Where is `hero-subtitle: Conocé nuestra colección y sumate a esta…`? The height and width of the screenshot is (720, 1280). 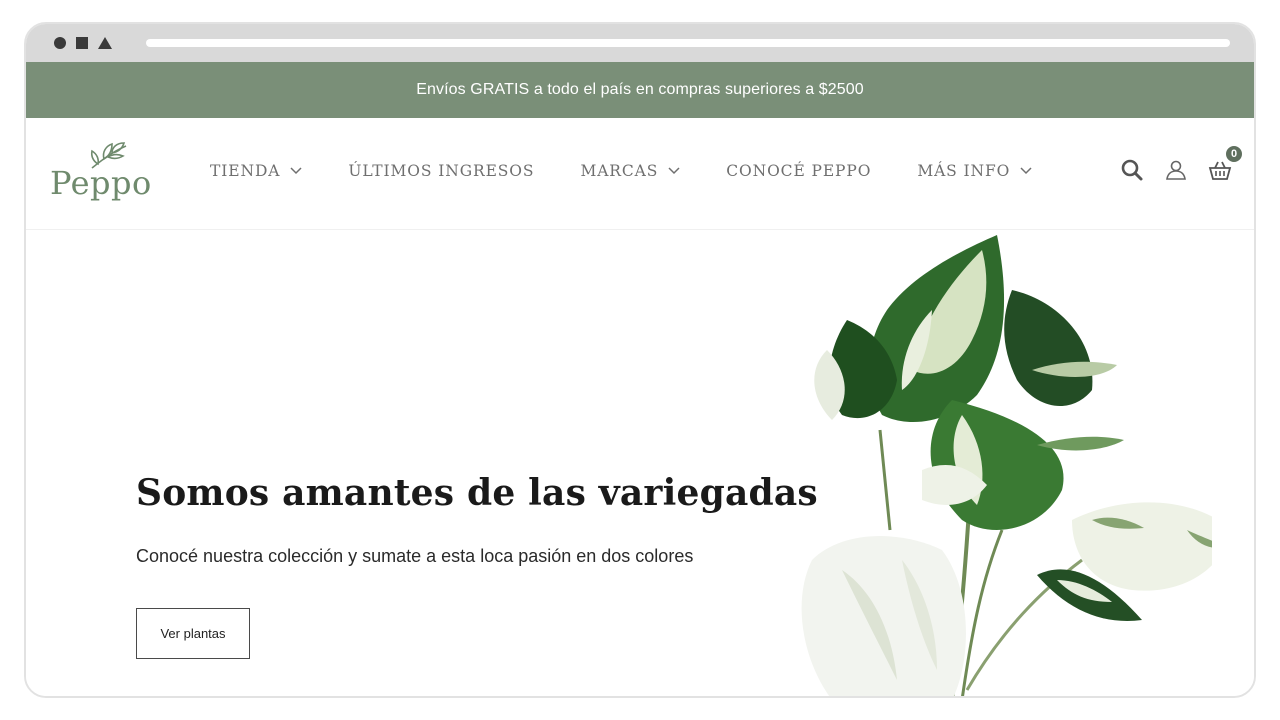
hero-subtitle: Conocé nuestra colección y sumate a esta… is located at coordinates (415, 556).